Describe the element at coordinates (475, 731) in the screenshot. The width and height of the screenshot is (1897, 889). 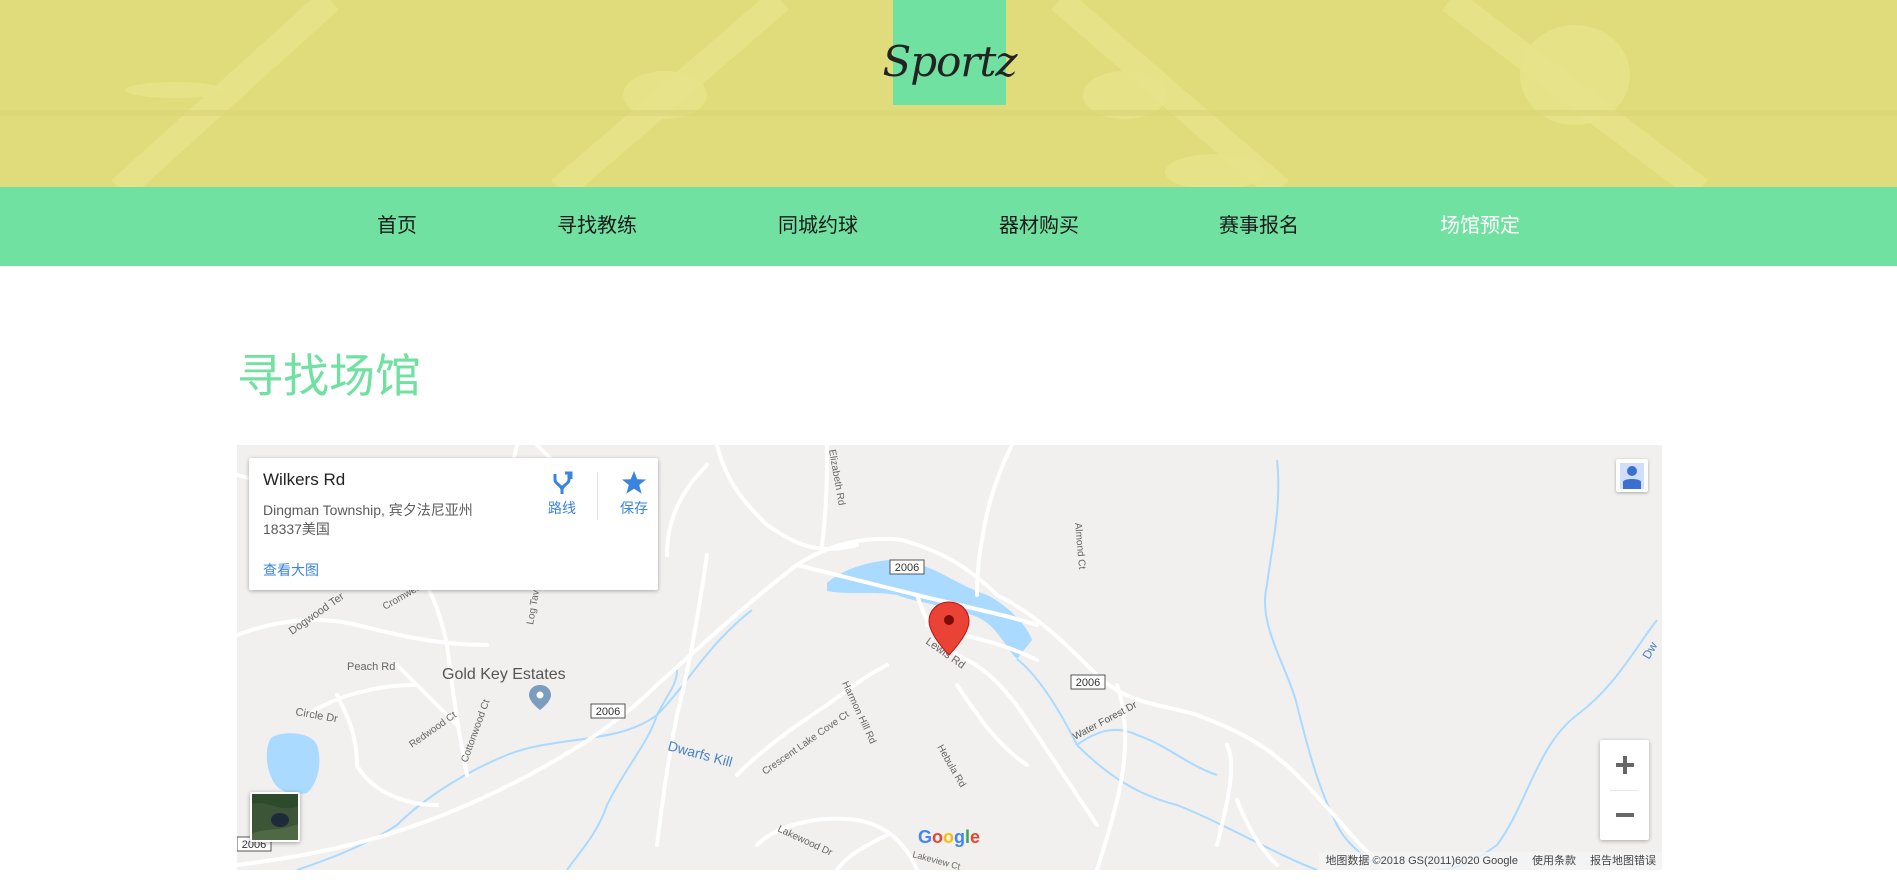
I see `street-label: Cottonwood Ct` at that location.